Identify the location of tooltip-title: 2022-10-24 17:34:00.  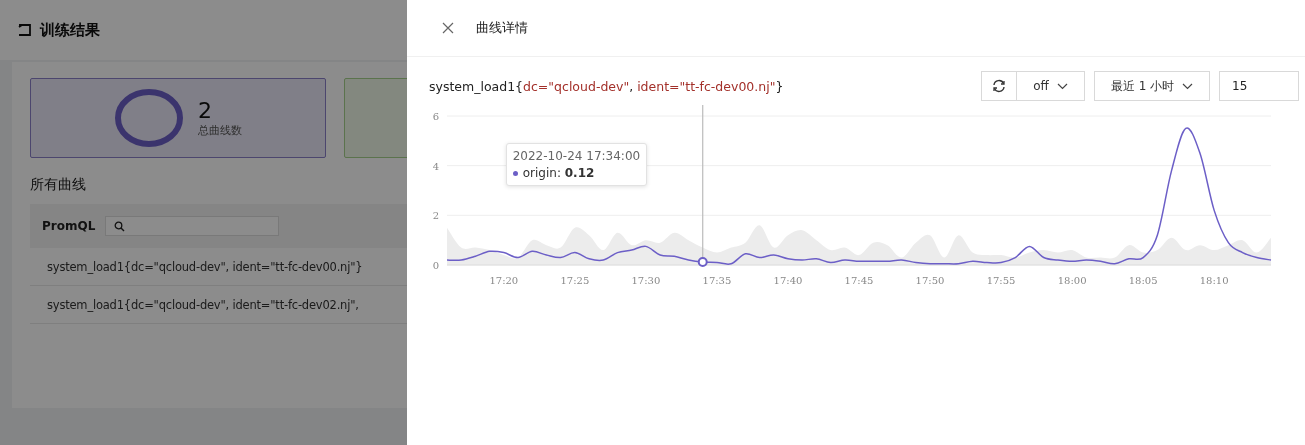
(576, 156).